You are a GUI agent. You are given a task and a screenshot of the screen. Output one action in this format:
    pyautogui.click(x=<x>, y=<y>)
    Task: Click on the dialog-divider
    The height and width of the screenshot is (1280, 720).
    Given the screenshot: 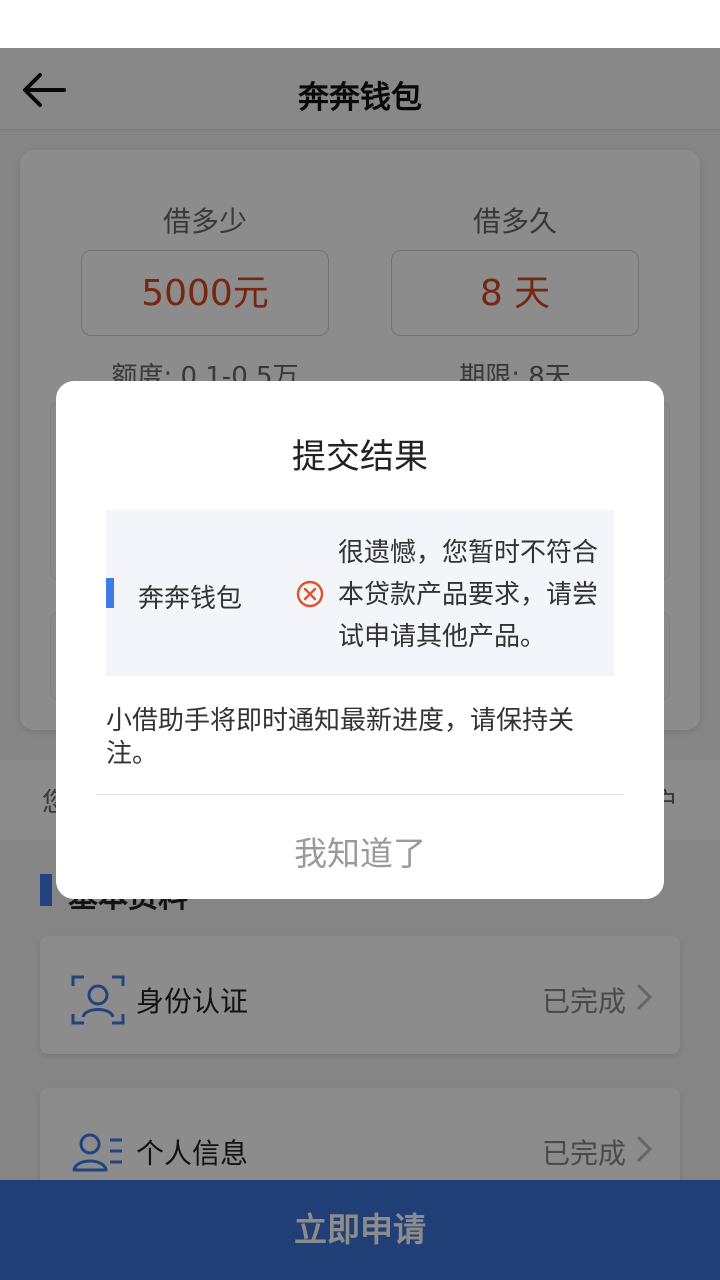 What is the action you would take?
    pyautogui.click(x=360, y=794)
    